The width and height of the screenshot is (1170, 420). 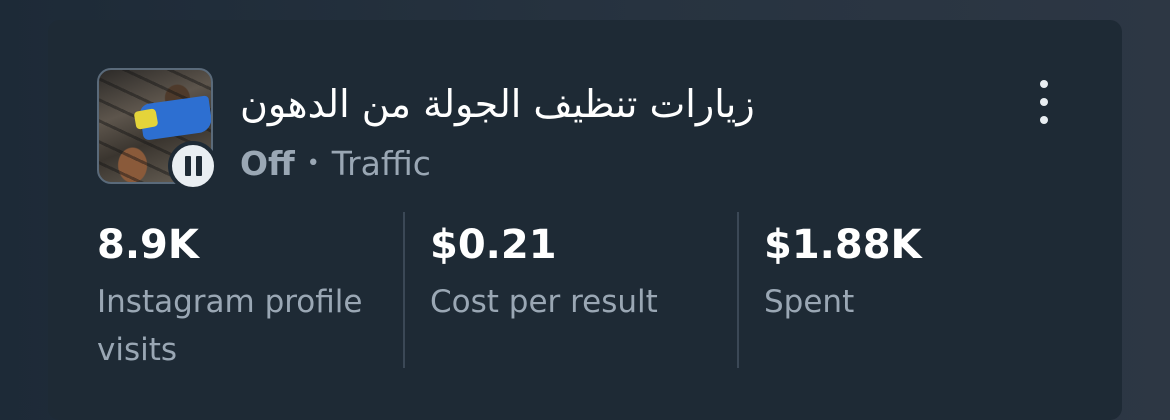 I want to click on metric-value: 8.9K, so click(x=148, y=245).